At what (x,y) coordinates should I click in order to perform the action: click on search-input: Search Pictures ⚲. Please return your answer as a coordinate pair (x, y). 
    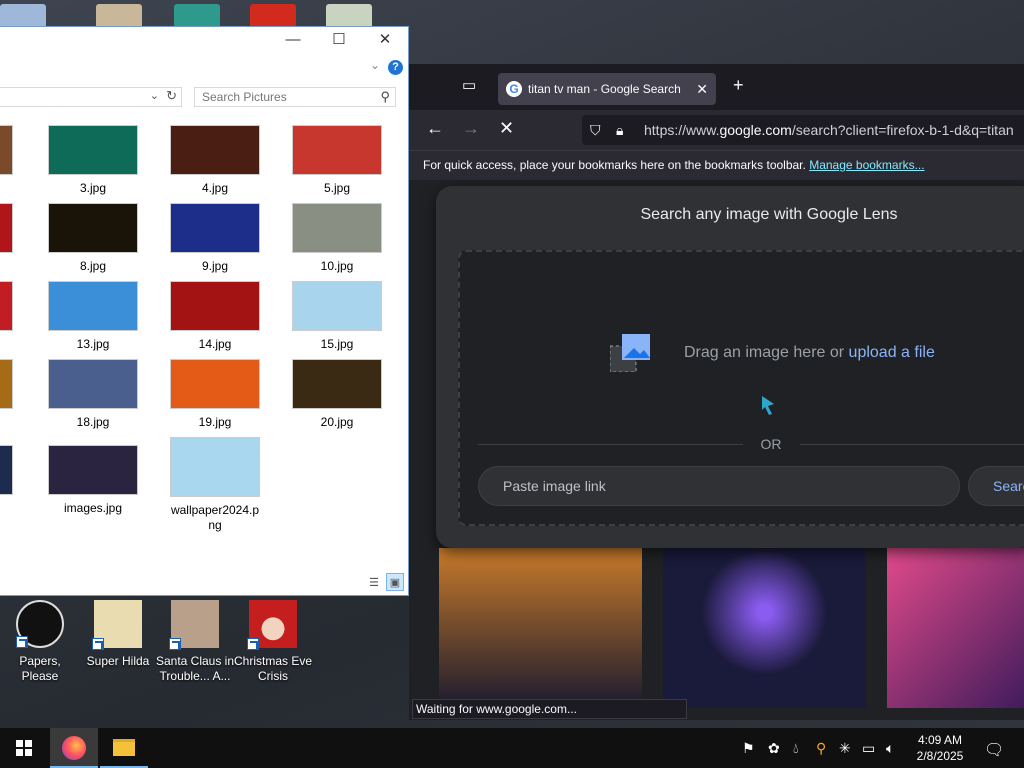
    Looking at the image, I should click on (295, 97).